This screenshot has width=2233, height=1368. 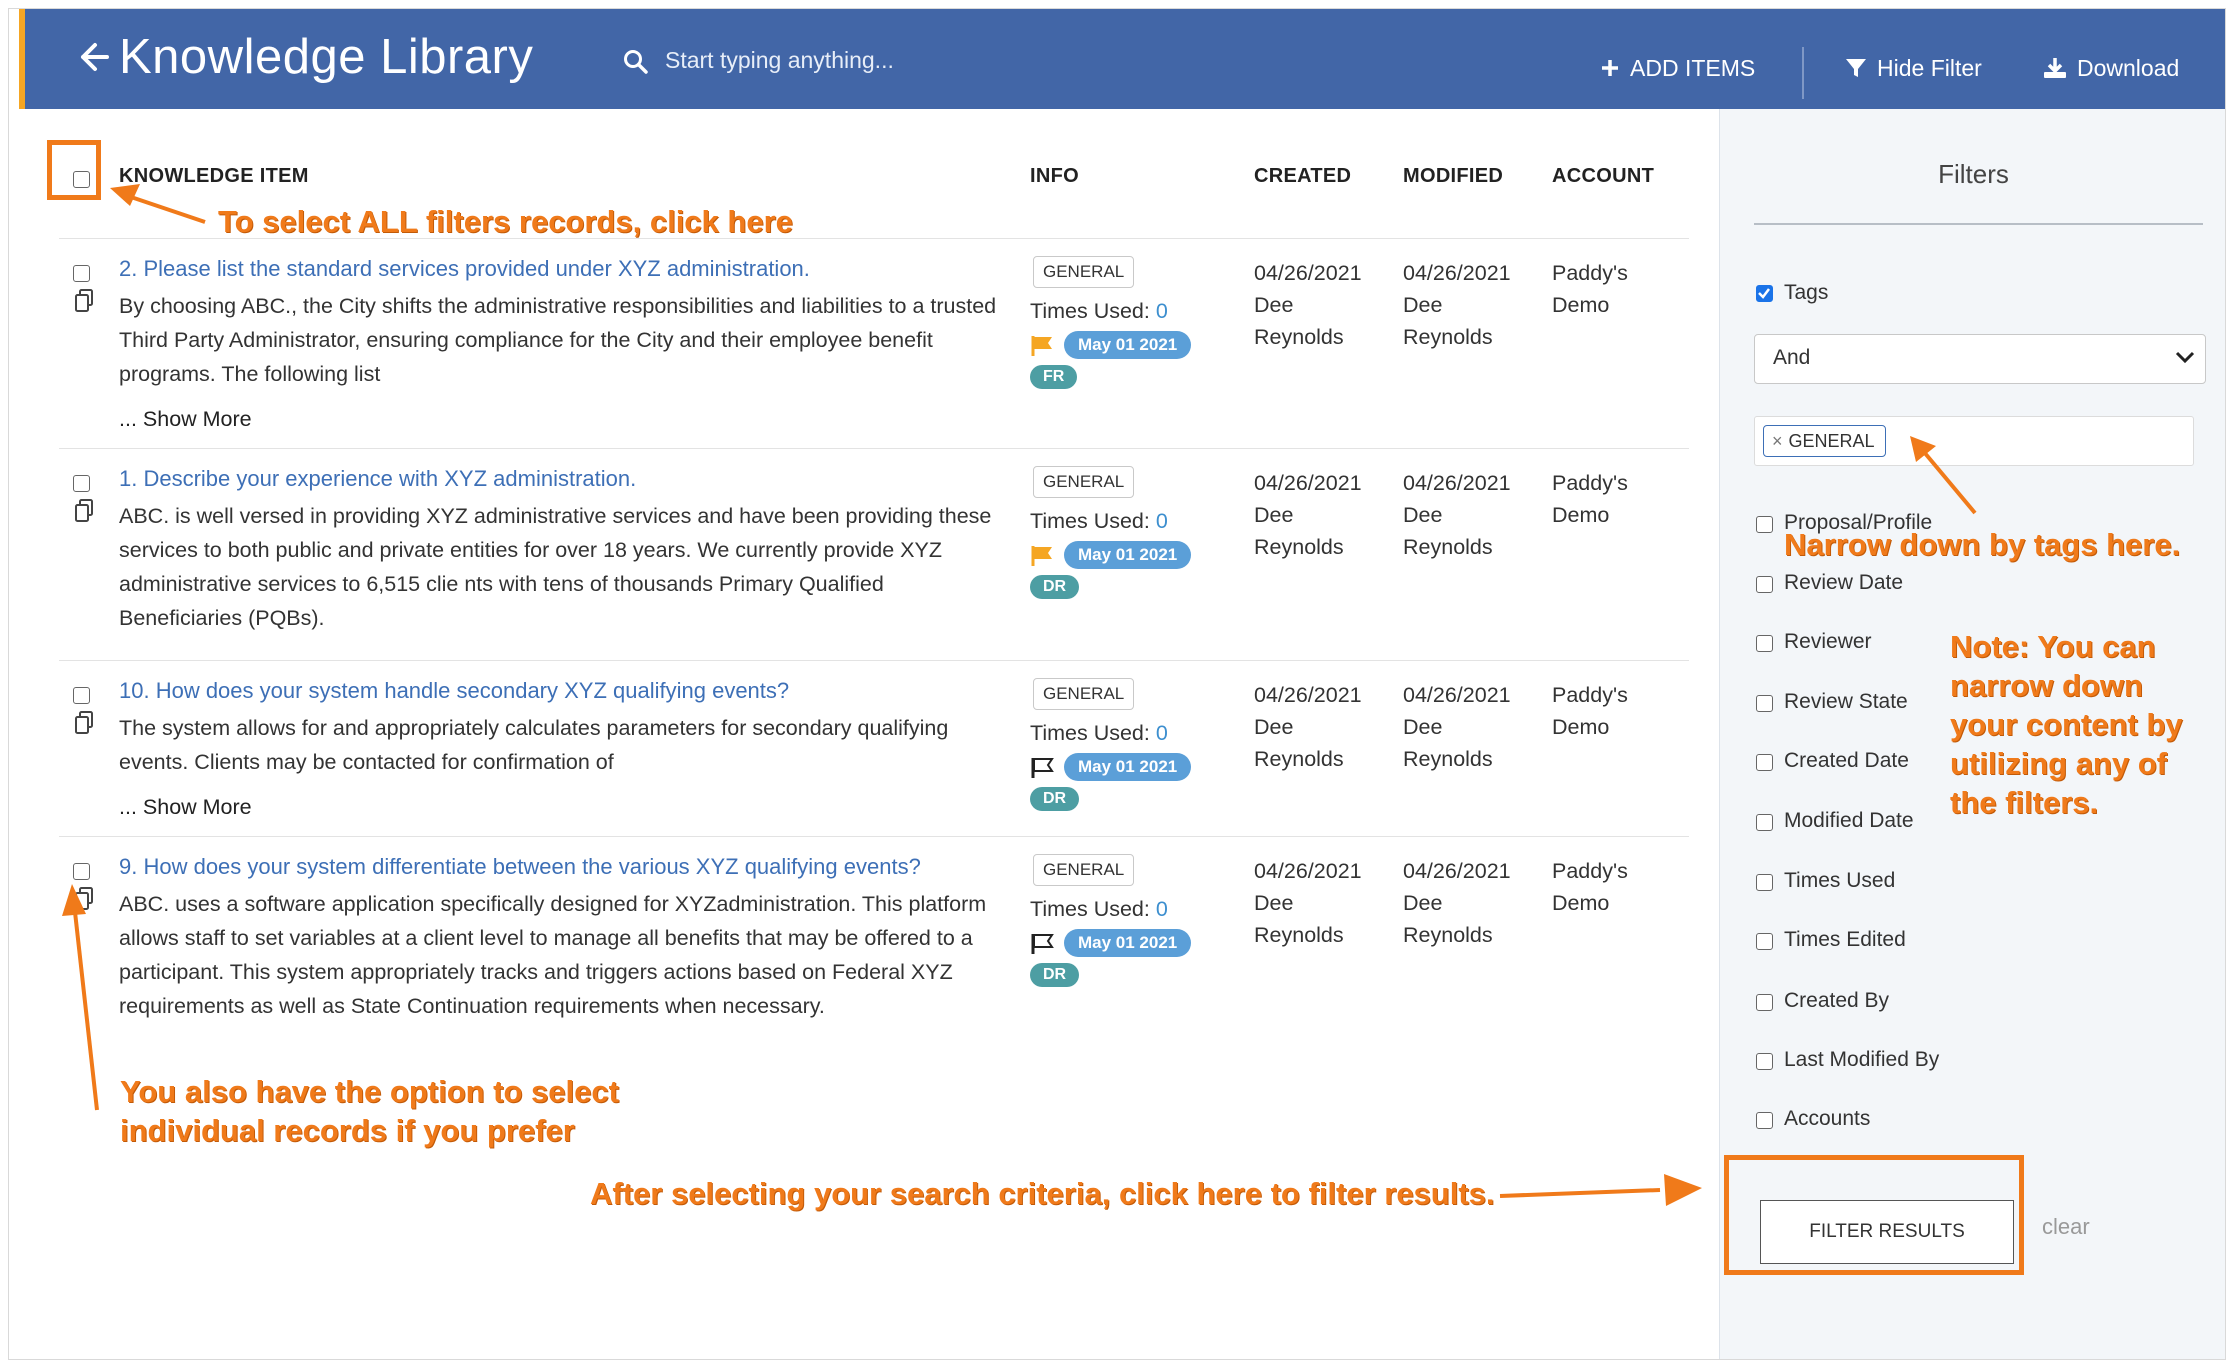 I want to click on add-items-button: ADD ITEMS, so click(x=1677, y=68).